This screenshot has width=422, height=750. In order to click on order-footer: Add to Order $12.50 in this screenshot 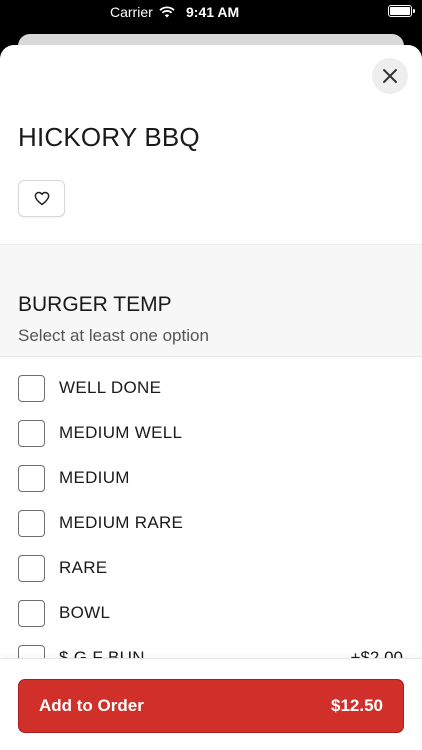, I will do `click(211, 704)`.